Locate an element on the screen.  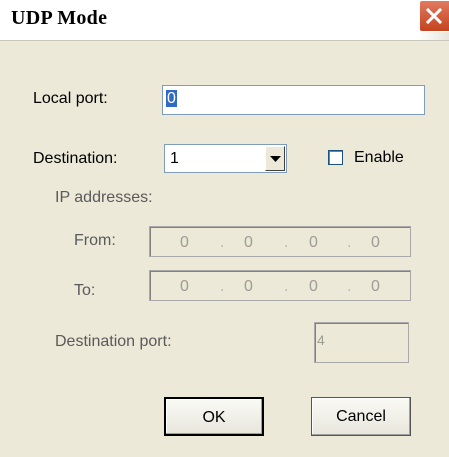
enable-checkbox is located at coordinates (335, 157).